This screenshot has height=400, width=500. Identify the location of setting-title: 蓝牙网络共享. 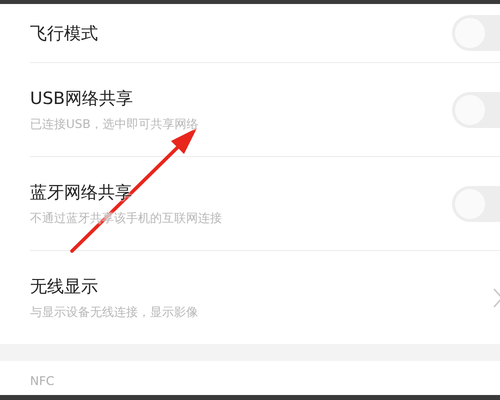
(81, 193).